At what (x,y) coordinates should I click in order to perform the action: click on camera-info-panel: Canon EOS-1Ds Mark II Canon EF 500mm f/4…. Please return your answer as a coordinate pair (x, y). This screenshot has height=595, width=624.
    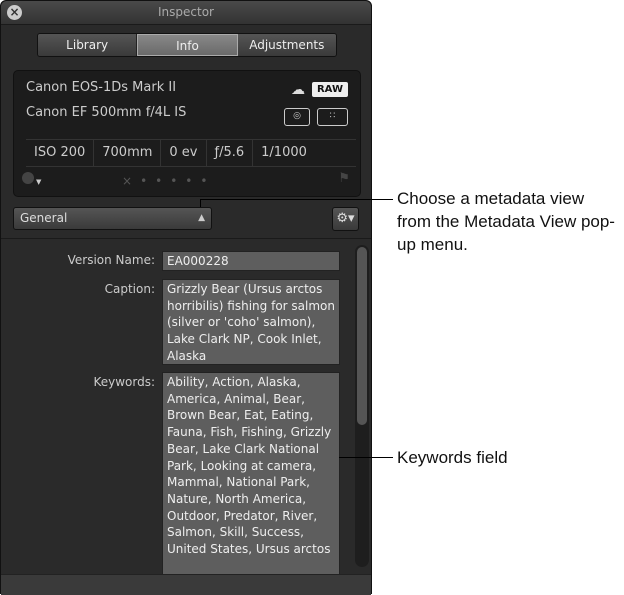
    Looking at the image, I should click on (187, 133).